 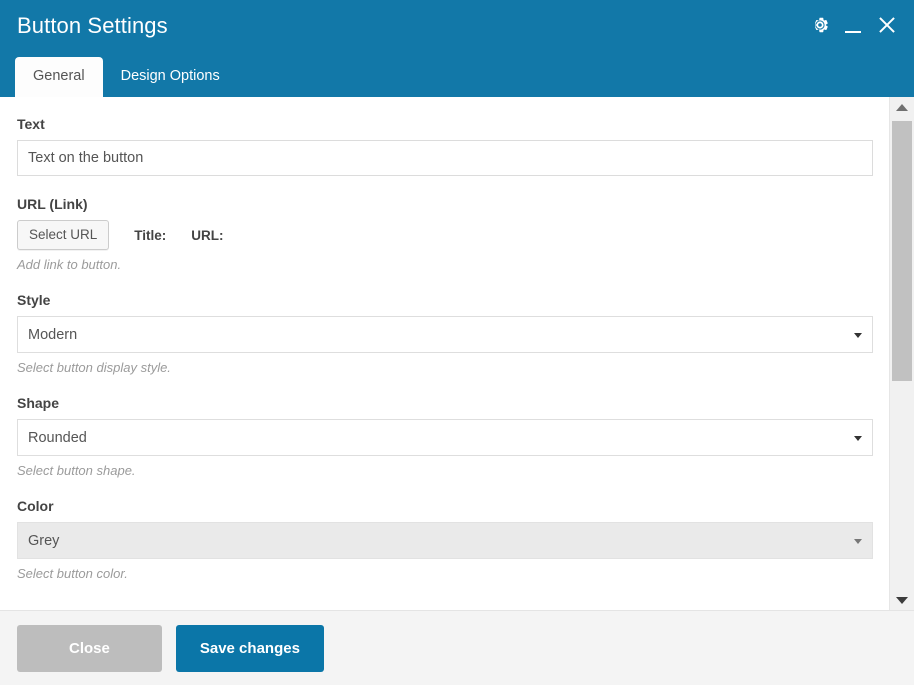 I want to click on vertical-scrollbar, so click(x=901, y=353).